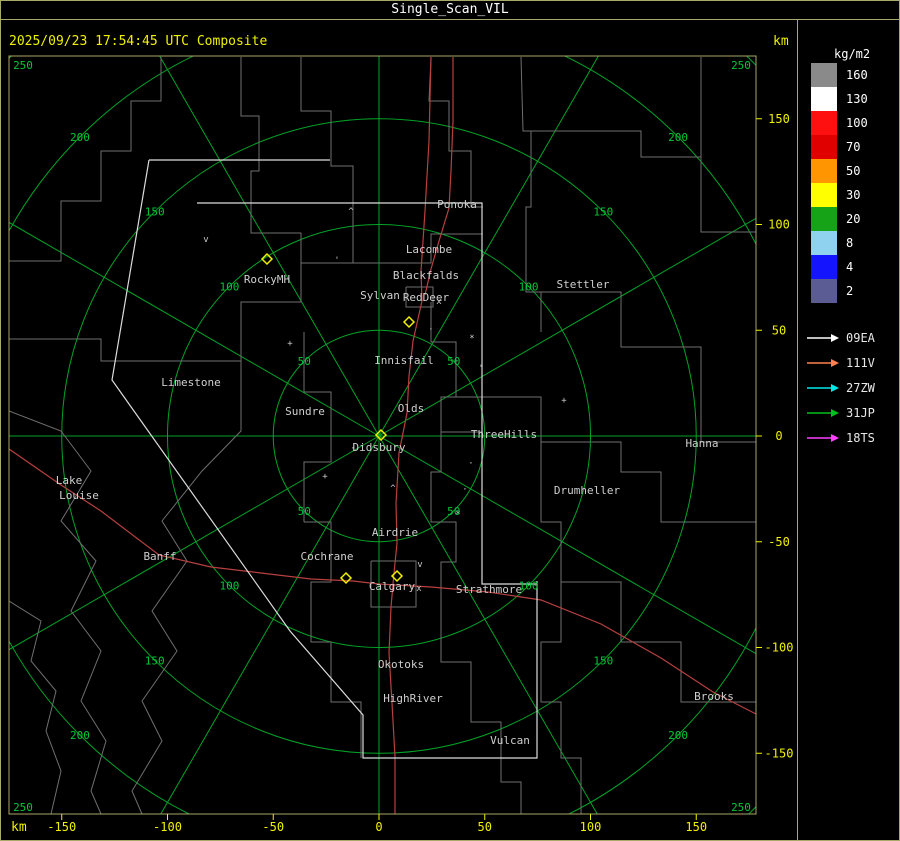  Describe the element at coordinates (714, 696) in the screenshot. I see `city-label: Brooks` at that location.